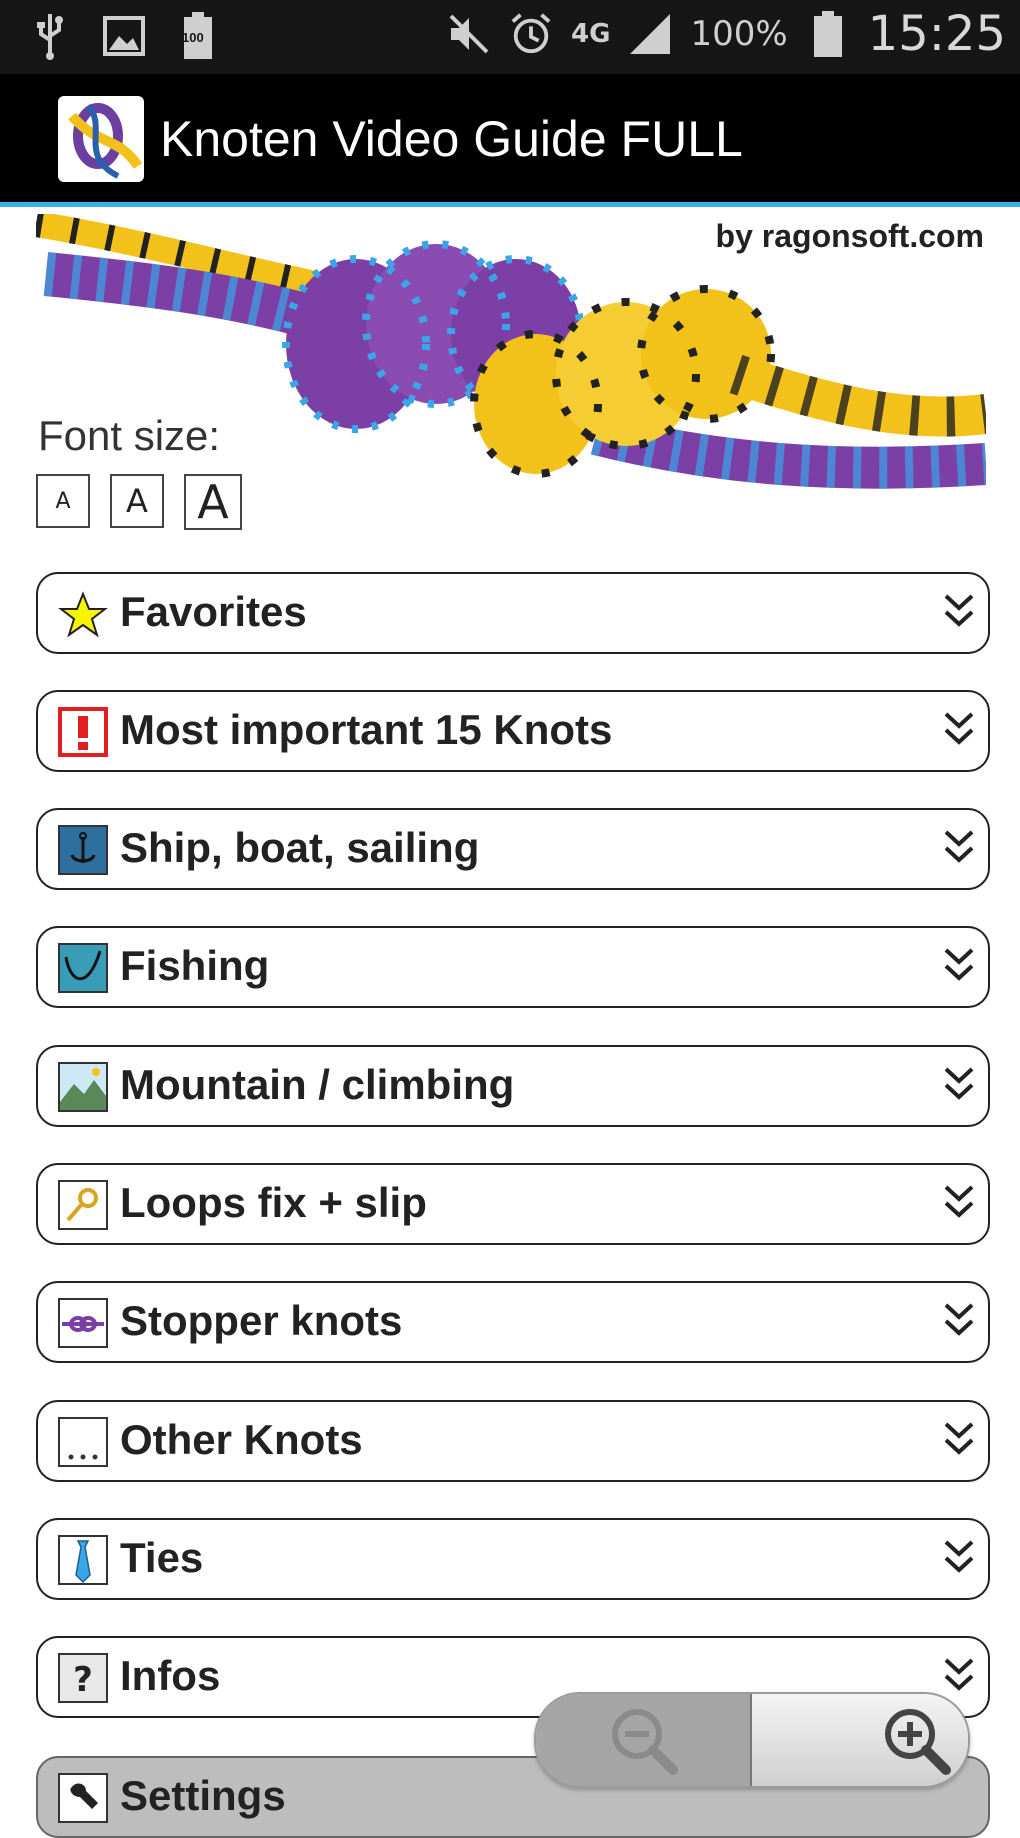 This screenshot has width=1020, height=1838. I want to click on battery-level-label: 100, so click(193, 37).